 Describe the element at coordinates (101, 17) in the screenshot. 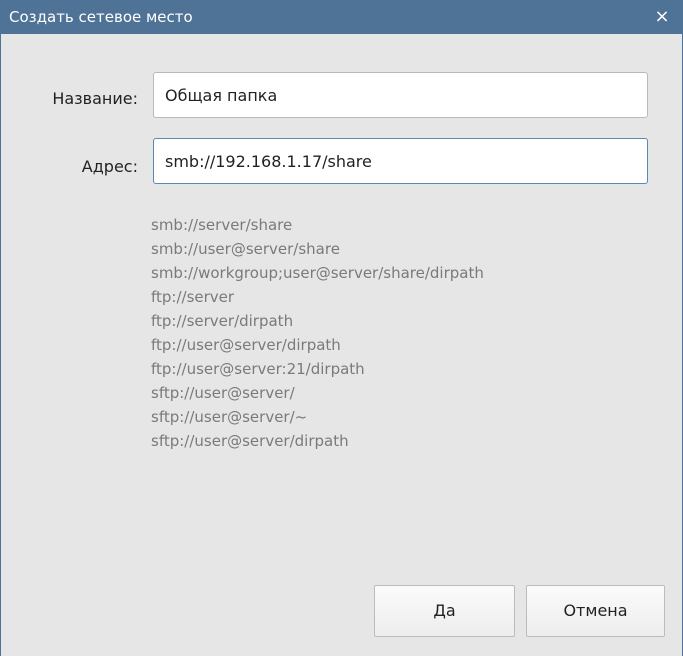

I see `window-title: Создать сетевое место` at that location.